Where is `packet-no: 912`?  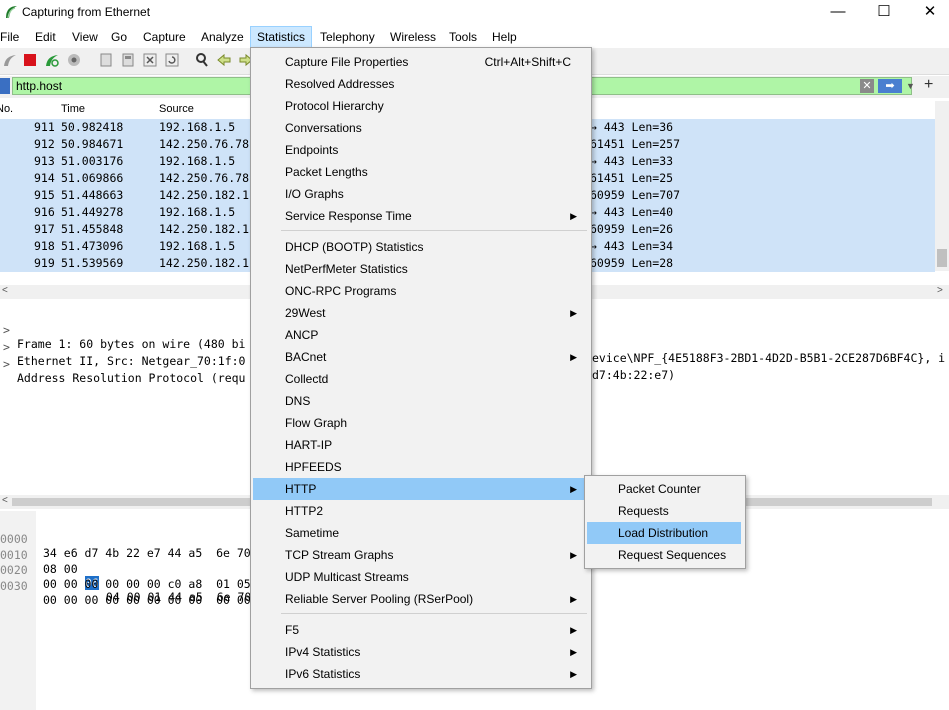 packet-no: 912 is located at coordinates (44, 144).